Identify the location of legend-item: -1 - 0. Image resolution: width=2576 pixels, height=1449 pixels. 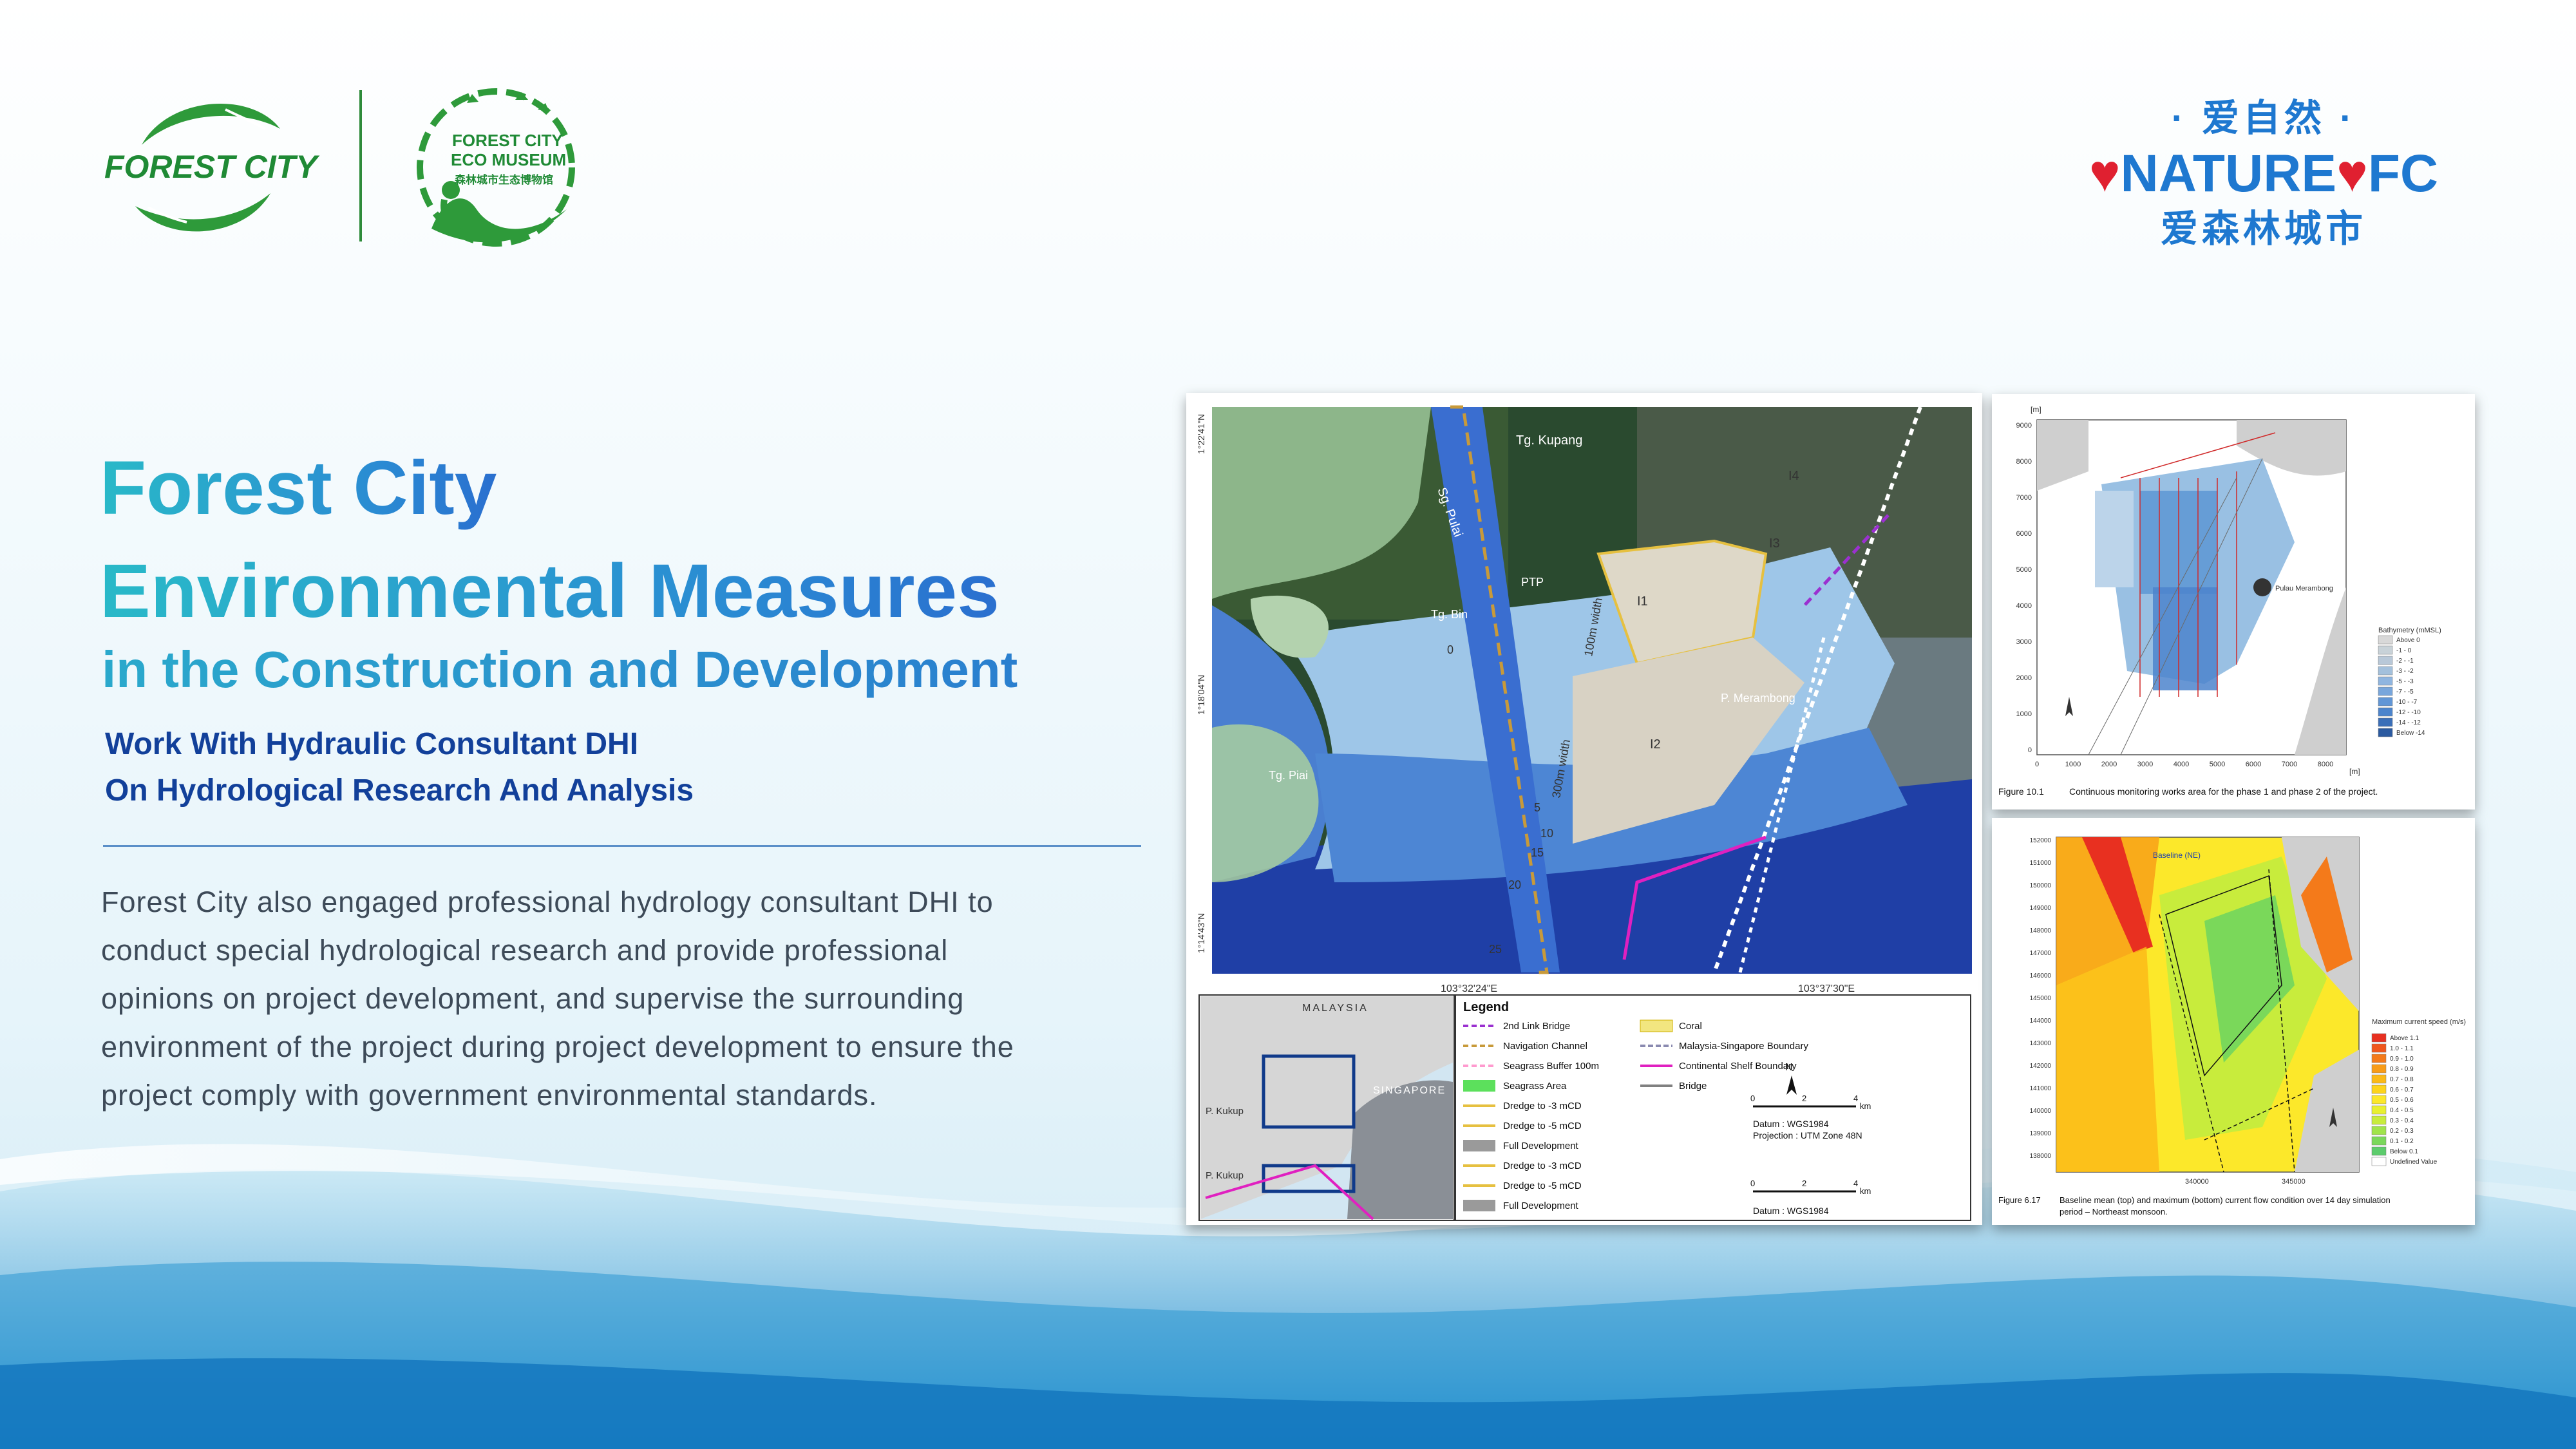
(2404, 651).